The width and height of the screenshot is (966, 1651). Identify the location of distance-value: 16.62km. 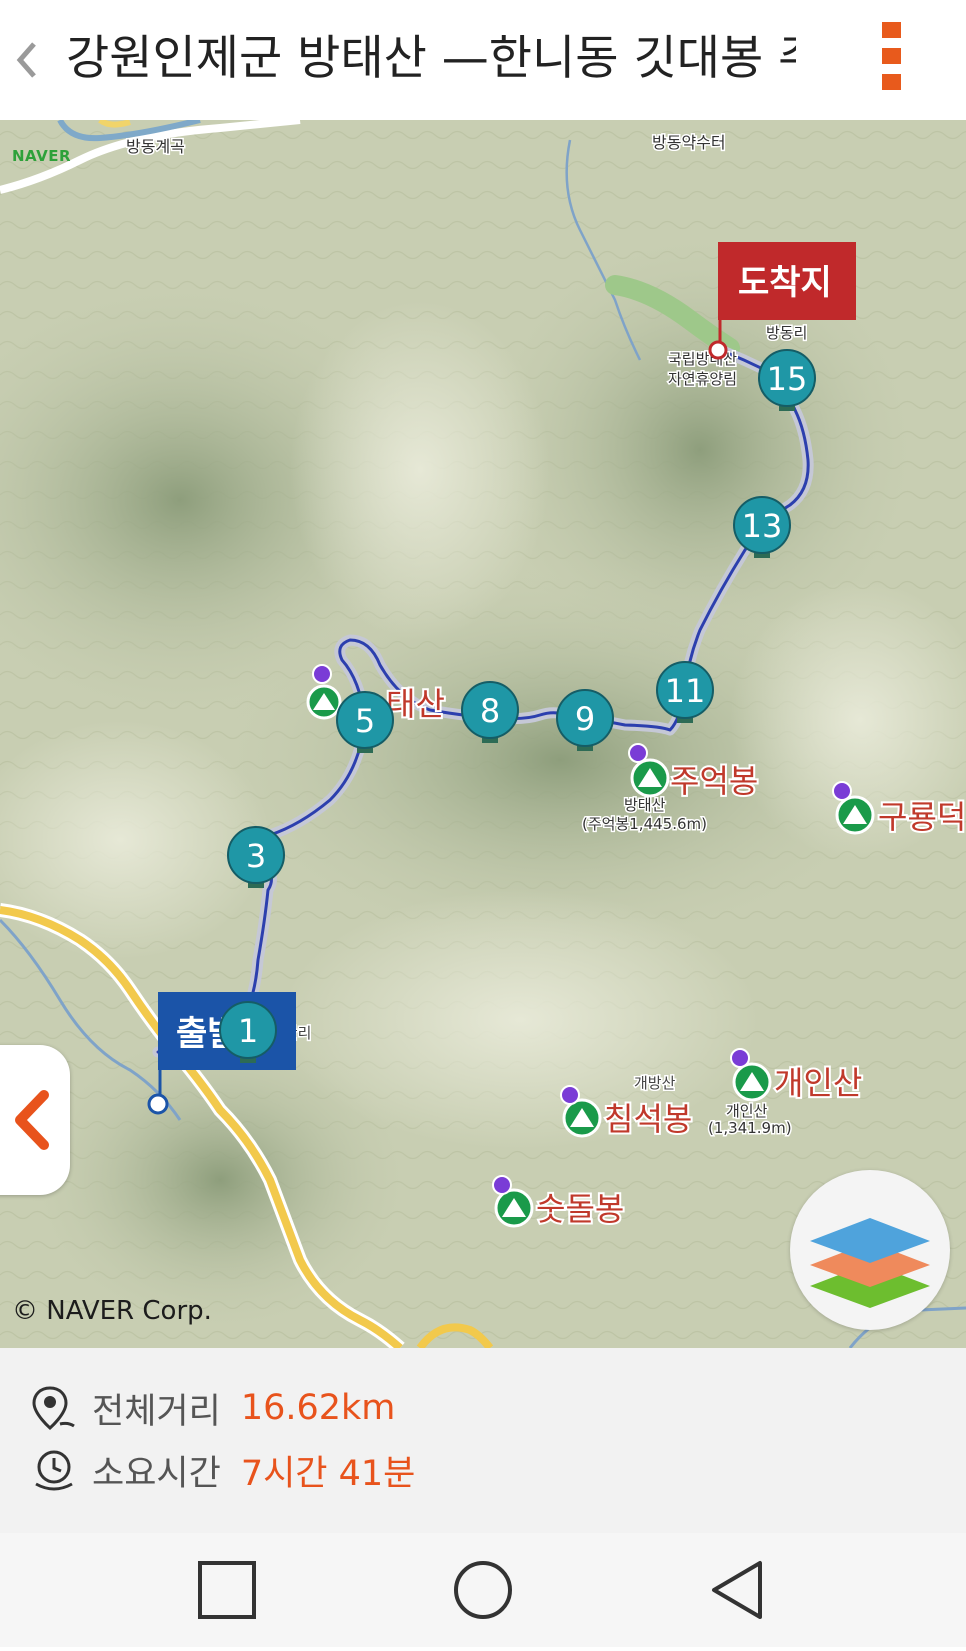
(318, 1408).